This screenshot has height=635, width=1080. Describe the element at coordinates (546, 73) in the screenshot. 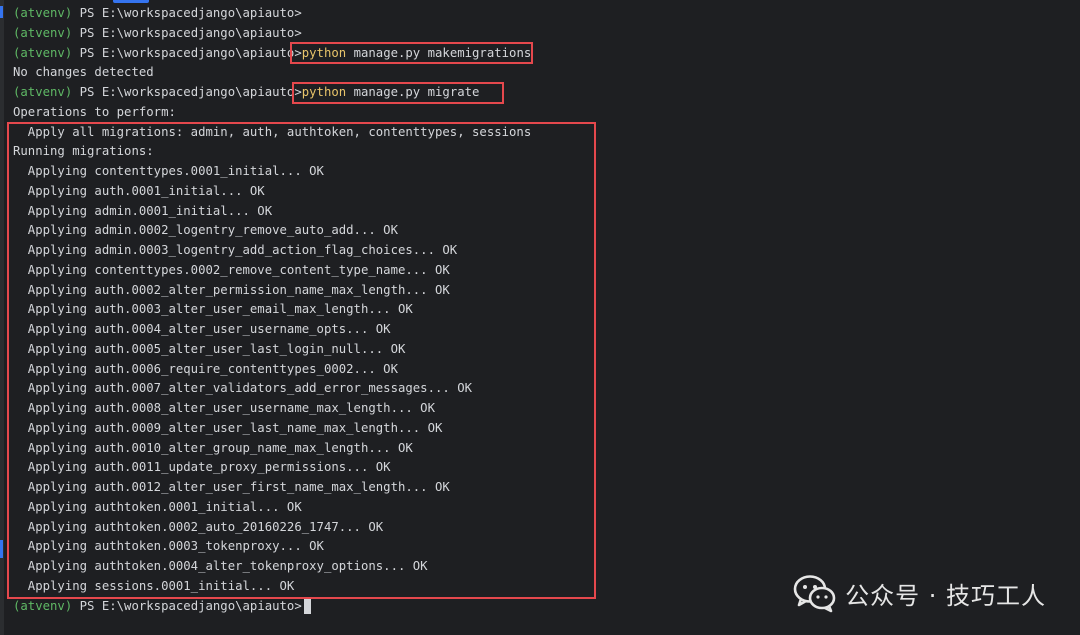

I see `output-line: No changes detected` at that location.